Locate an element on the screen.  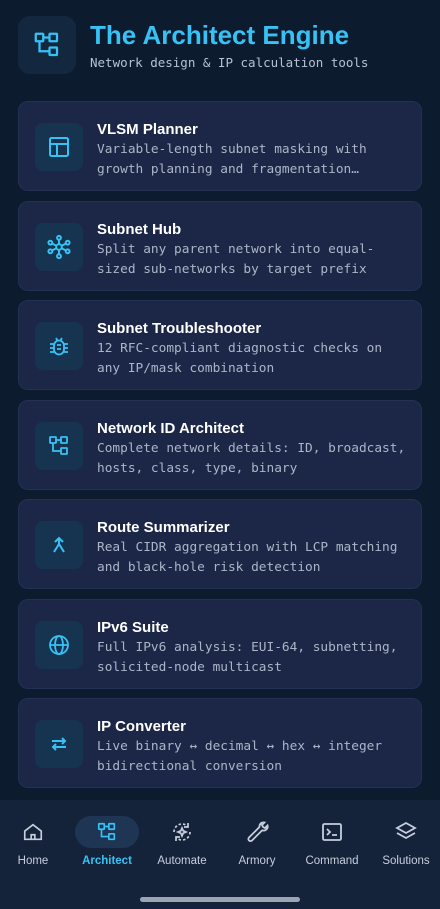
tool-title: VLSM Planner is located at coordinates (147, 129).